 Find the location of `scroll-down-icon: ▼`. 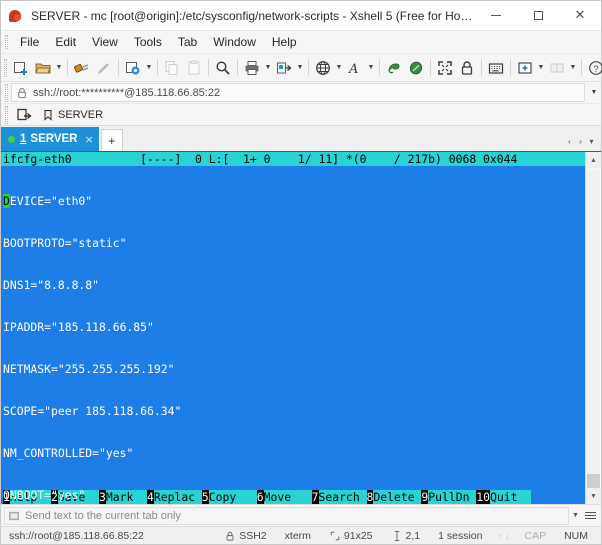

scroll-down-icon: ▼ is located at coordinates (593, 496).